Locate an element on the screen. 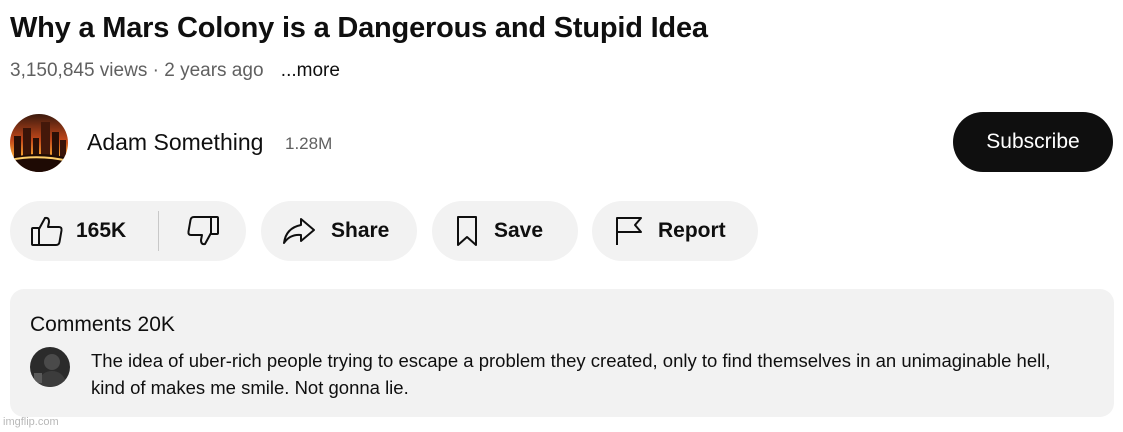 This screenshot has width=1123, height=432. city-at-sunset-avatar-icon is located at coordinates (39, 143).